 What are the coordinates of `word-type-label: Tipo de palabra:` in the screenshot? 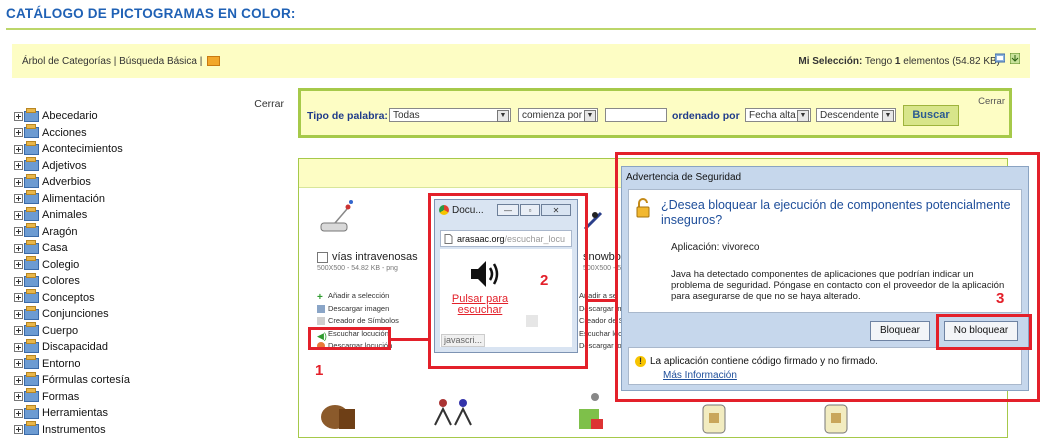 It's located at (347, 116).